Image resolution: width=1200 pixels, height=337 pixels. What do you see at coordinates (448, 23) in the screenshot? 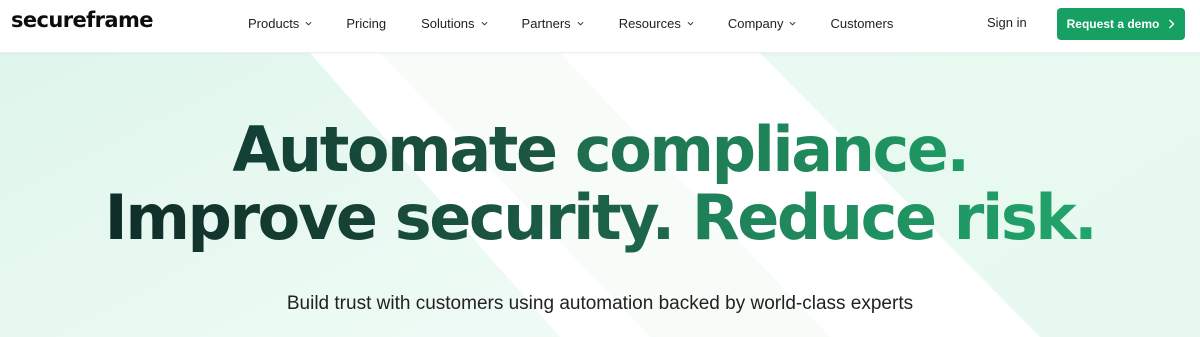
I see `nav-item-label: Solutions` at bounding box center [448, 23].